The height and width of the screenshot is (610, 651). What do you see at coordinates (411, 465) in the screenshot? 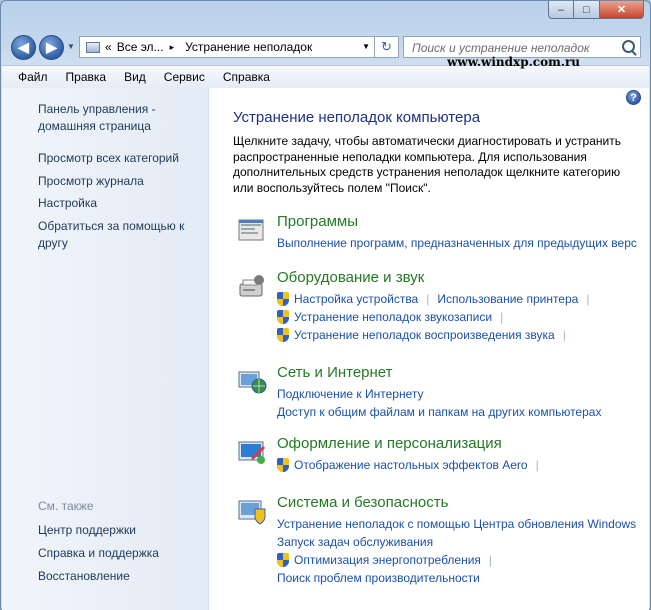
I see `task-link: Отображение настольных эффектов Aero` at bounding box center [411, 465].